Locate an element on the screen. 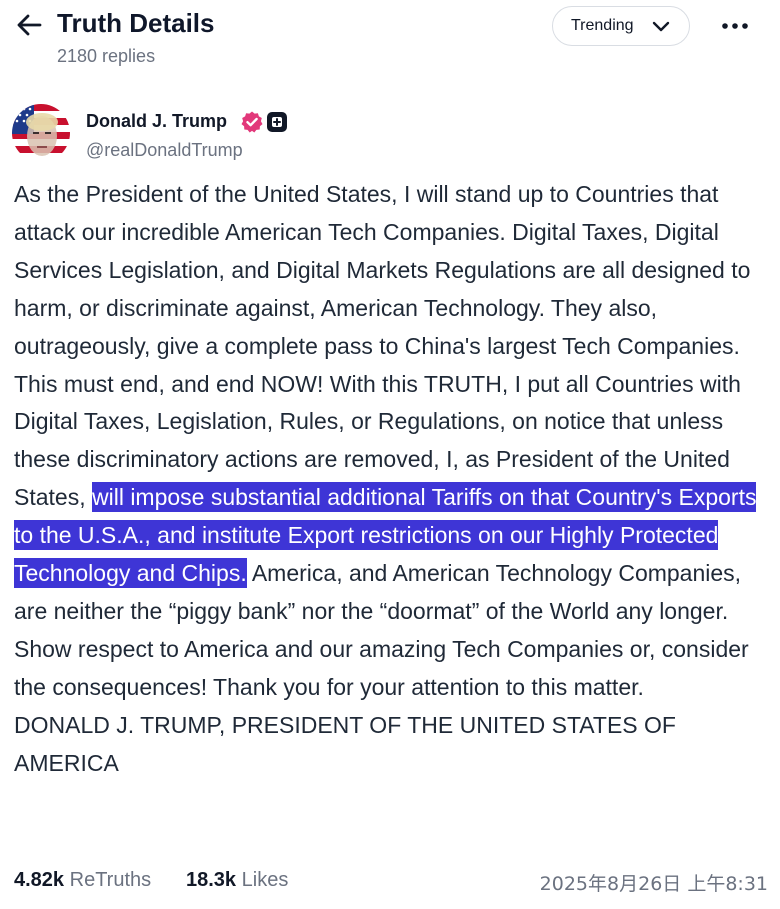 This screenshot has height=909, width=780. post-timestamp: 2025年8月26日 上午8:31 is located at coordinates (653, 884).